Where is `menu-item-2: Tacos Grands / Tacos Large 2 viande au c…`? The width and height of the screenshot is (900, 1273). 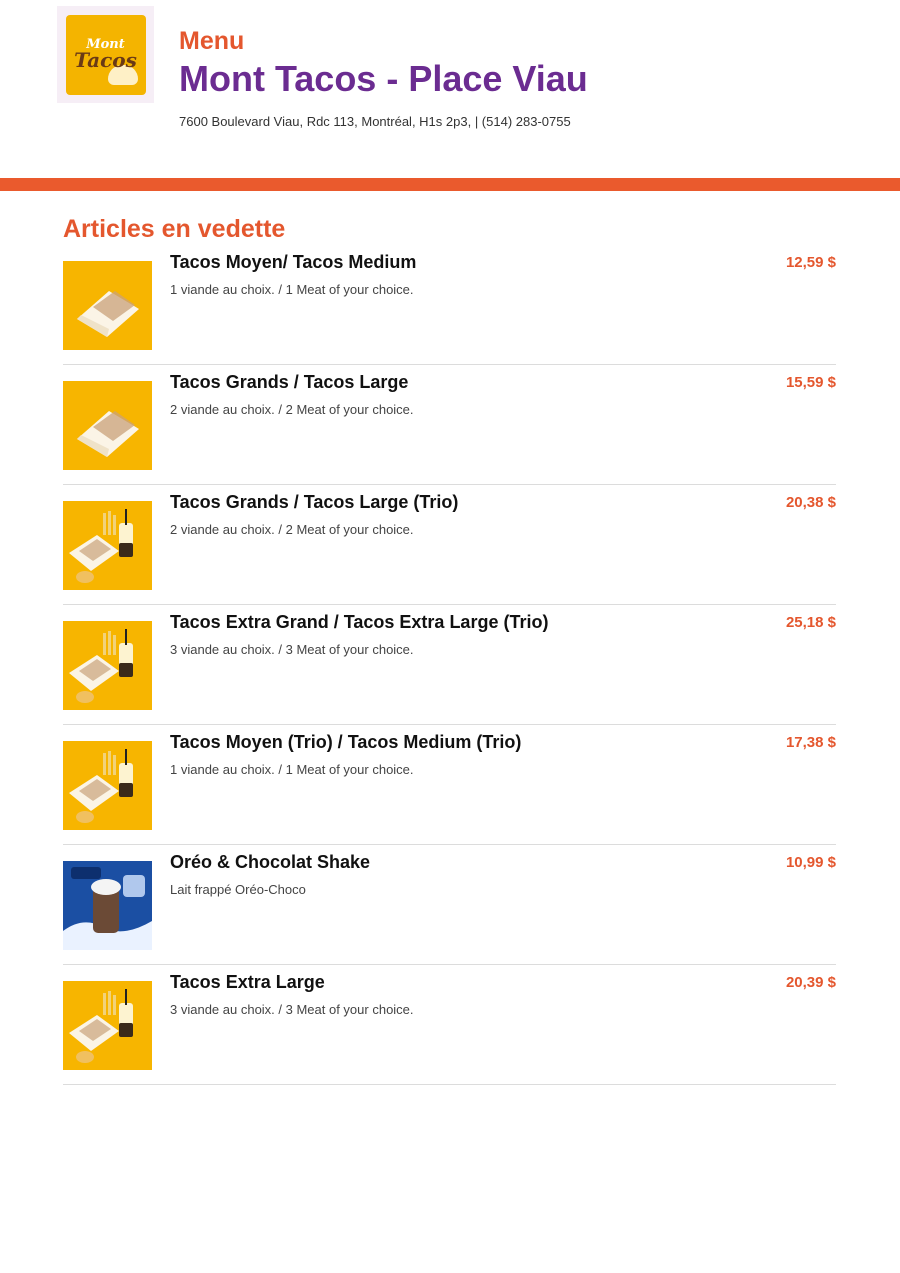
menu-item-2: Tacos Grands / Tacos Large 2 viande au c… is located at coordinates (449, 425).